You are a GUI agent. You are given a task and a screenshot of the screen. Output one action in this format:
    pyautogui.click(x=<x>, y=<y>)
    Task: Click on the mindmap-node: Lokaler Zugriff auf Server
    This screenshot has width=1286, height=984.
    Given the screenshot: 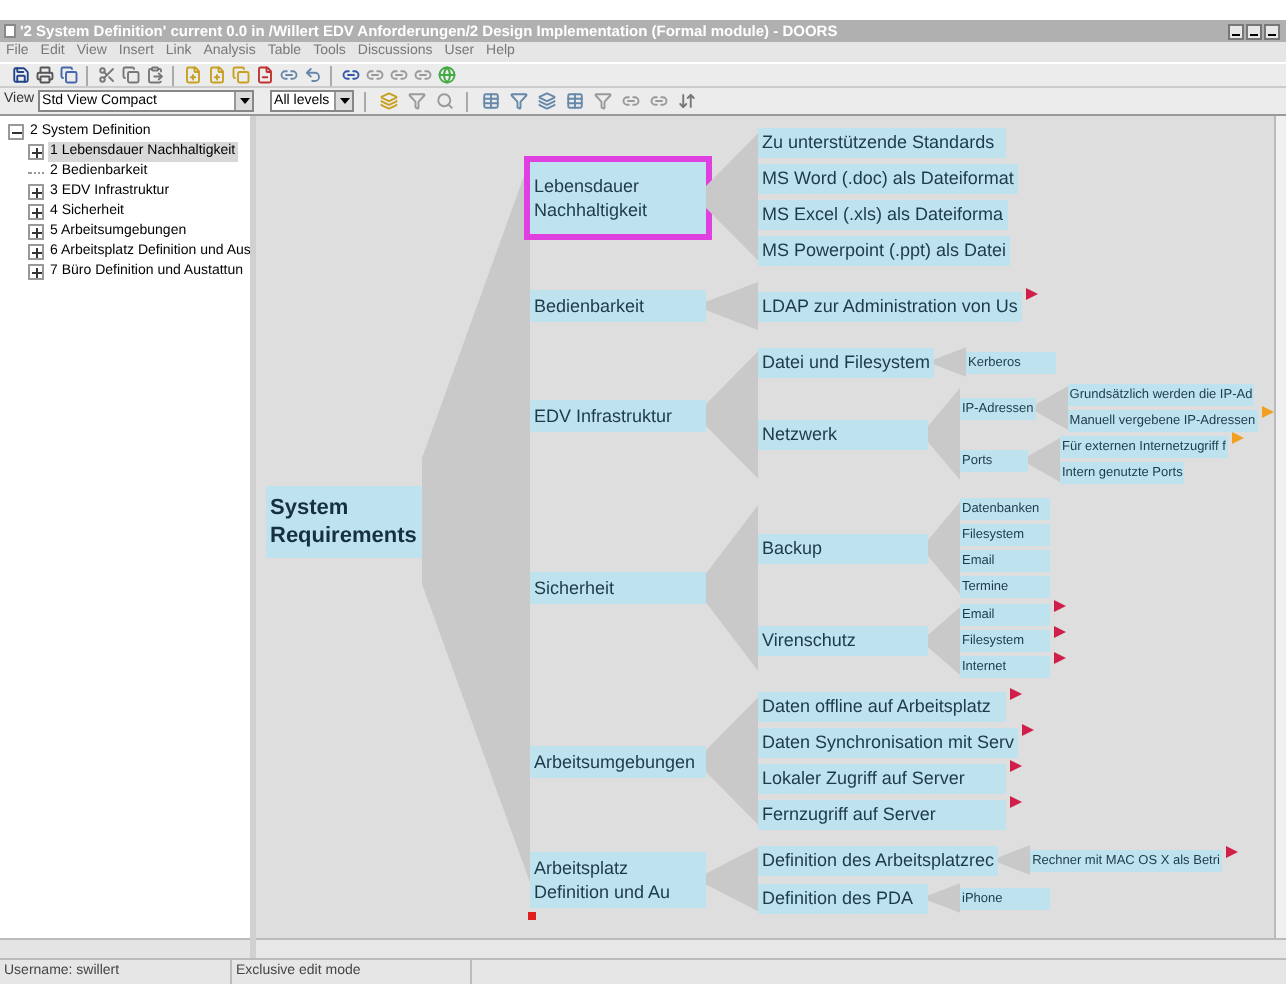 What is the action you would take?
    pyautogui.click(x=882, y=779)
    